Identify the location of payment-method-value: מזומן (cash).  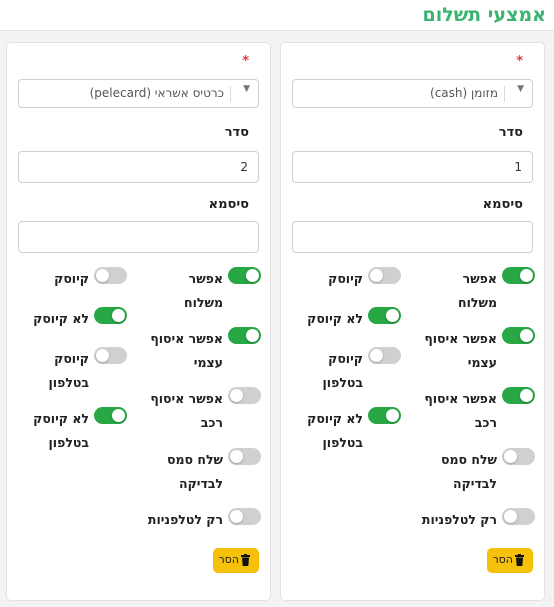
(464, 93).